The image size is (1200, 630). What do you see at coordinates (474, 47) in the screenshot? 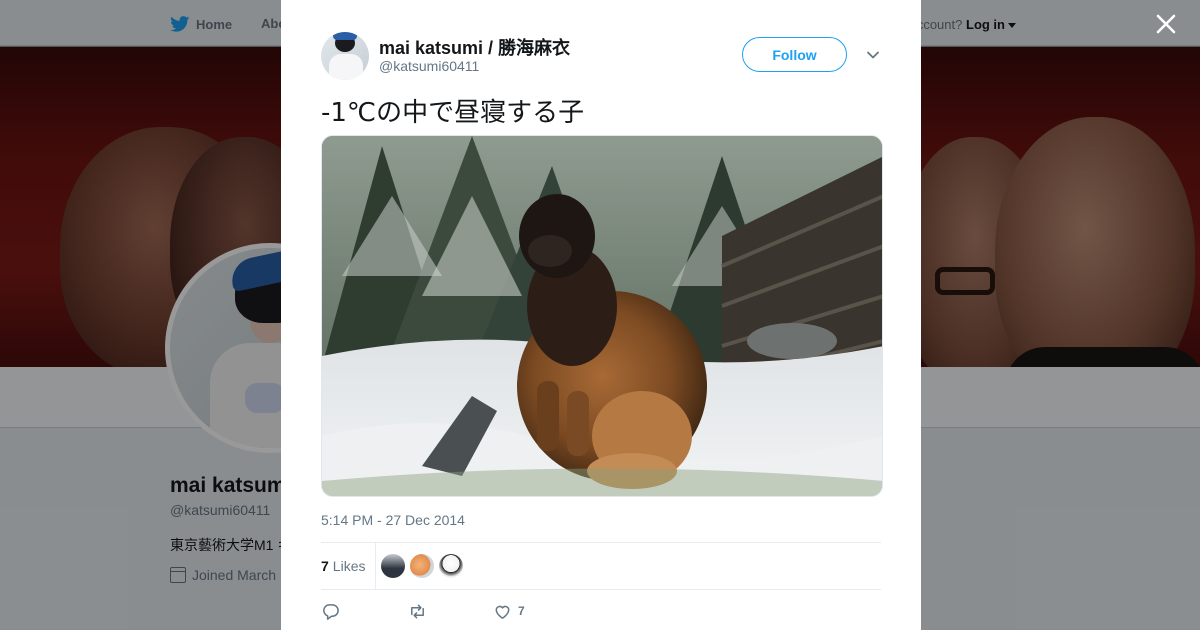
I see `author-name: mai katsumi / 勝海麻衣` at bounding box center [474, 47].